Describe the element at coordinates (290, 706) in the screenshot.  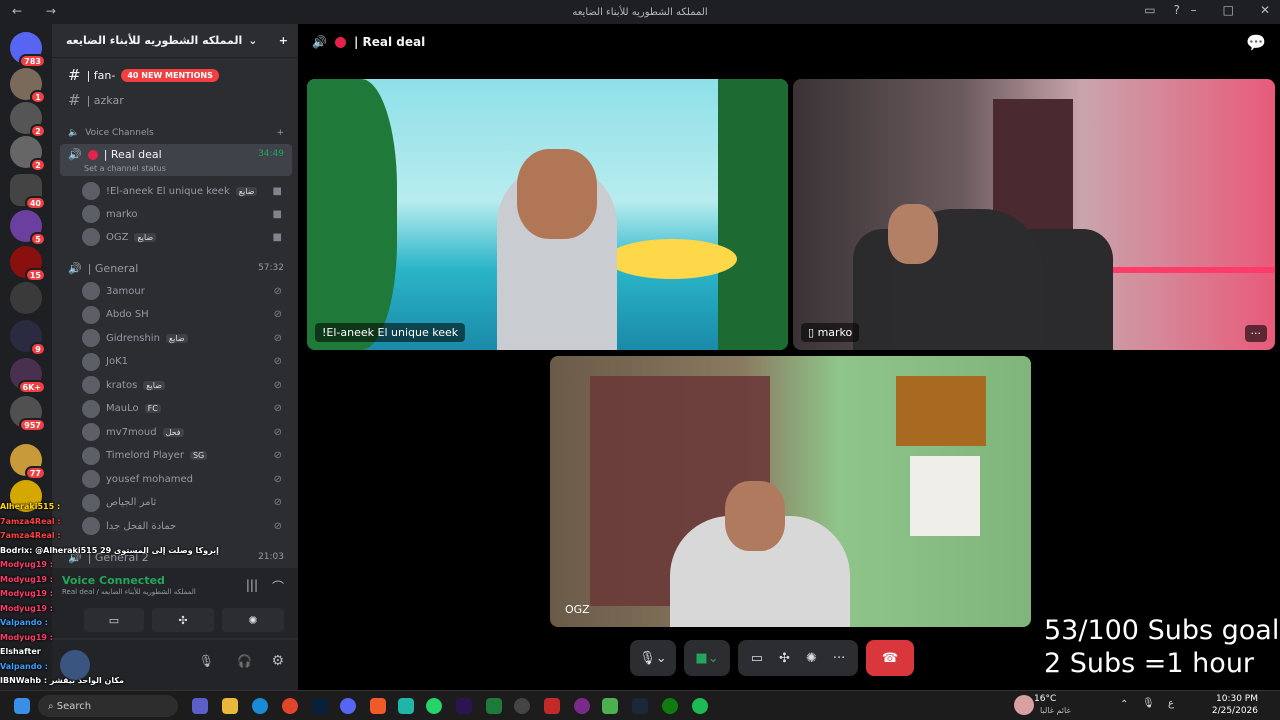
I see `chrome-icon` at that location.